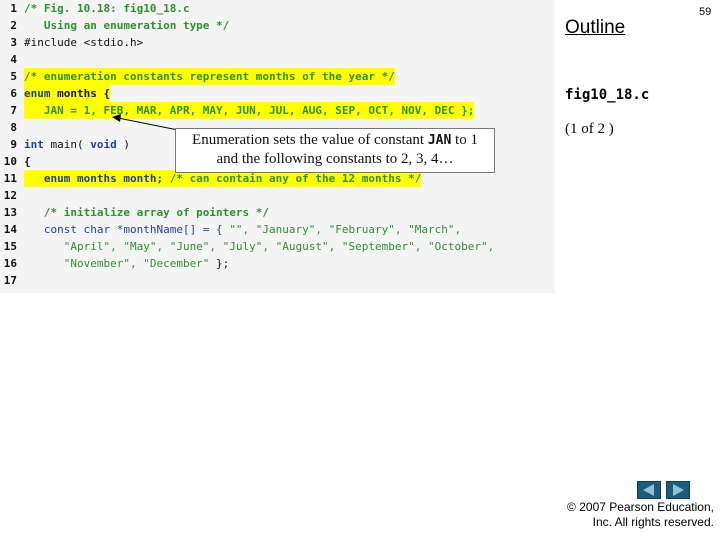 The image size is (720, 540). Describe the element at coordinates (145, 122) in the screenshot. I see `callout-arrow` at that location.